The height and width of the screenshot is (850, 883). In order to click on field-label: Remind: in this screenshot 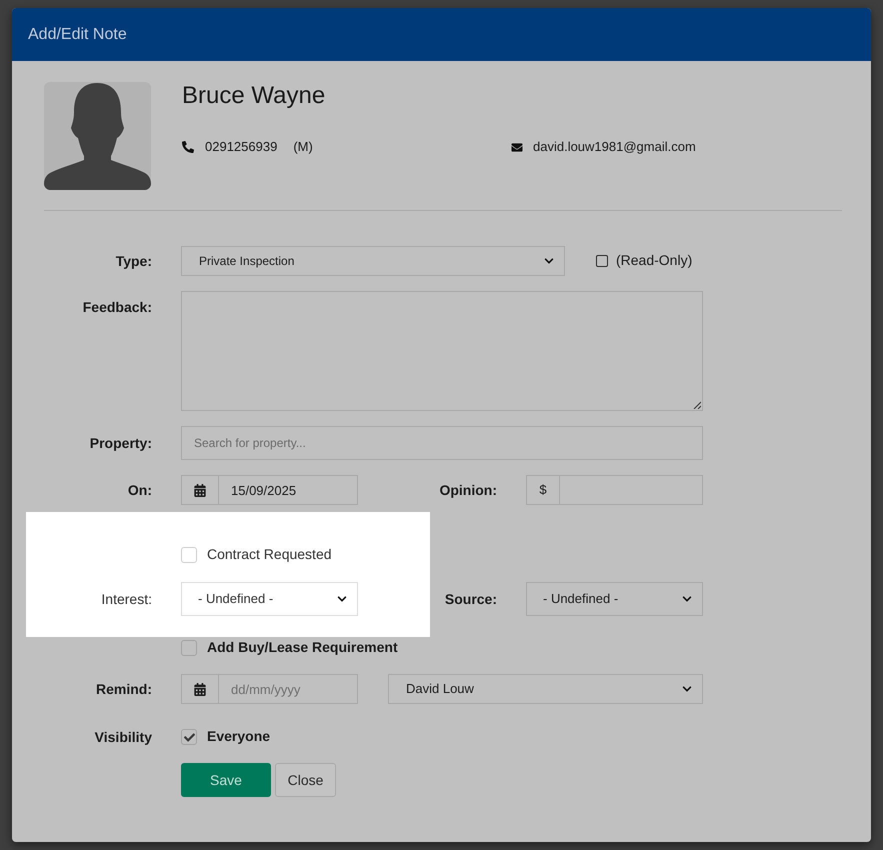, I will do `click(124, 689)`.